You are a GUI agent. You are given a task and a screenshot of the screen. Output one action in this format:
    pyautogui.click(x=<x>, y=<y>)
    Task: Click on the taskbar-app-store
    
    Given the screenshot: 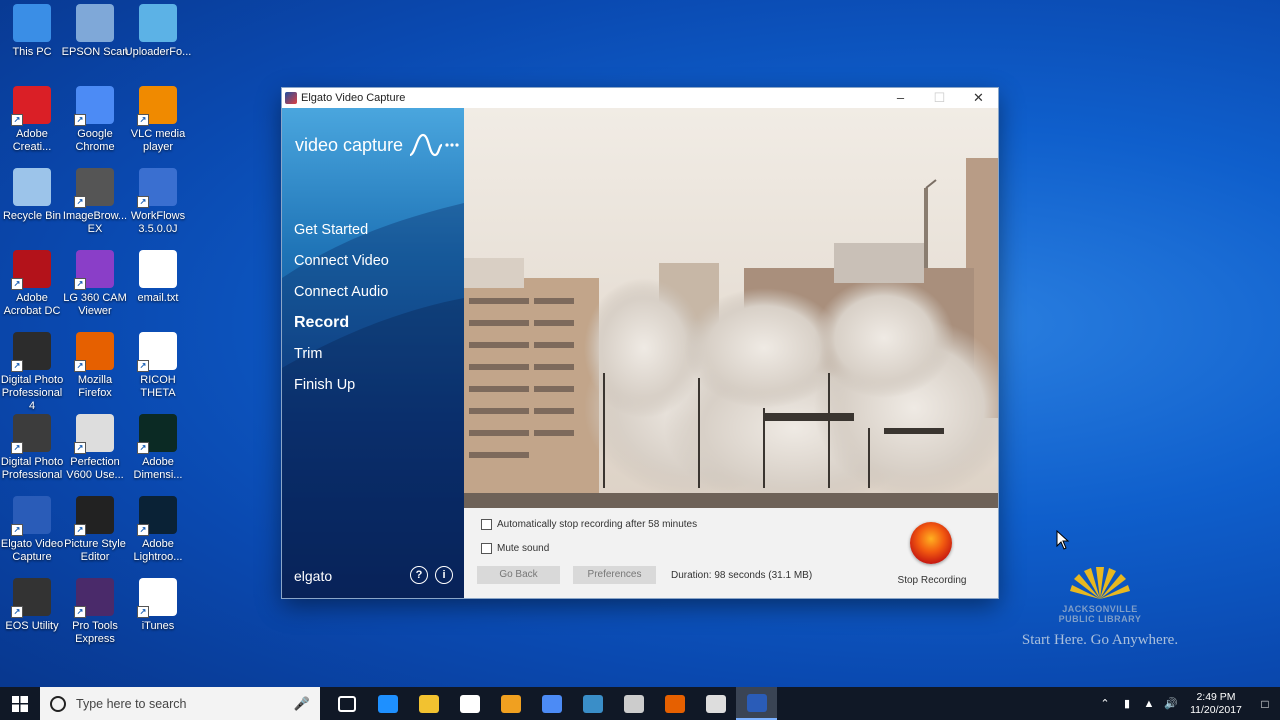 What is the action you would take?
    pyautogui.click(x=469, y=703)
    